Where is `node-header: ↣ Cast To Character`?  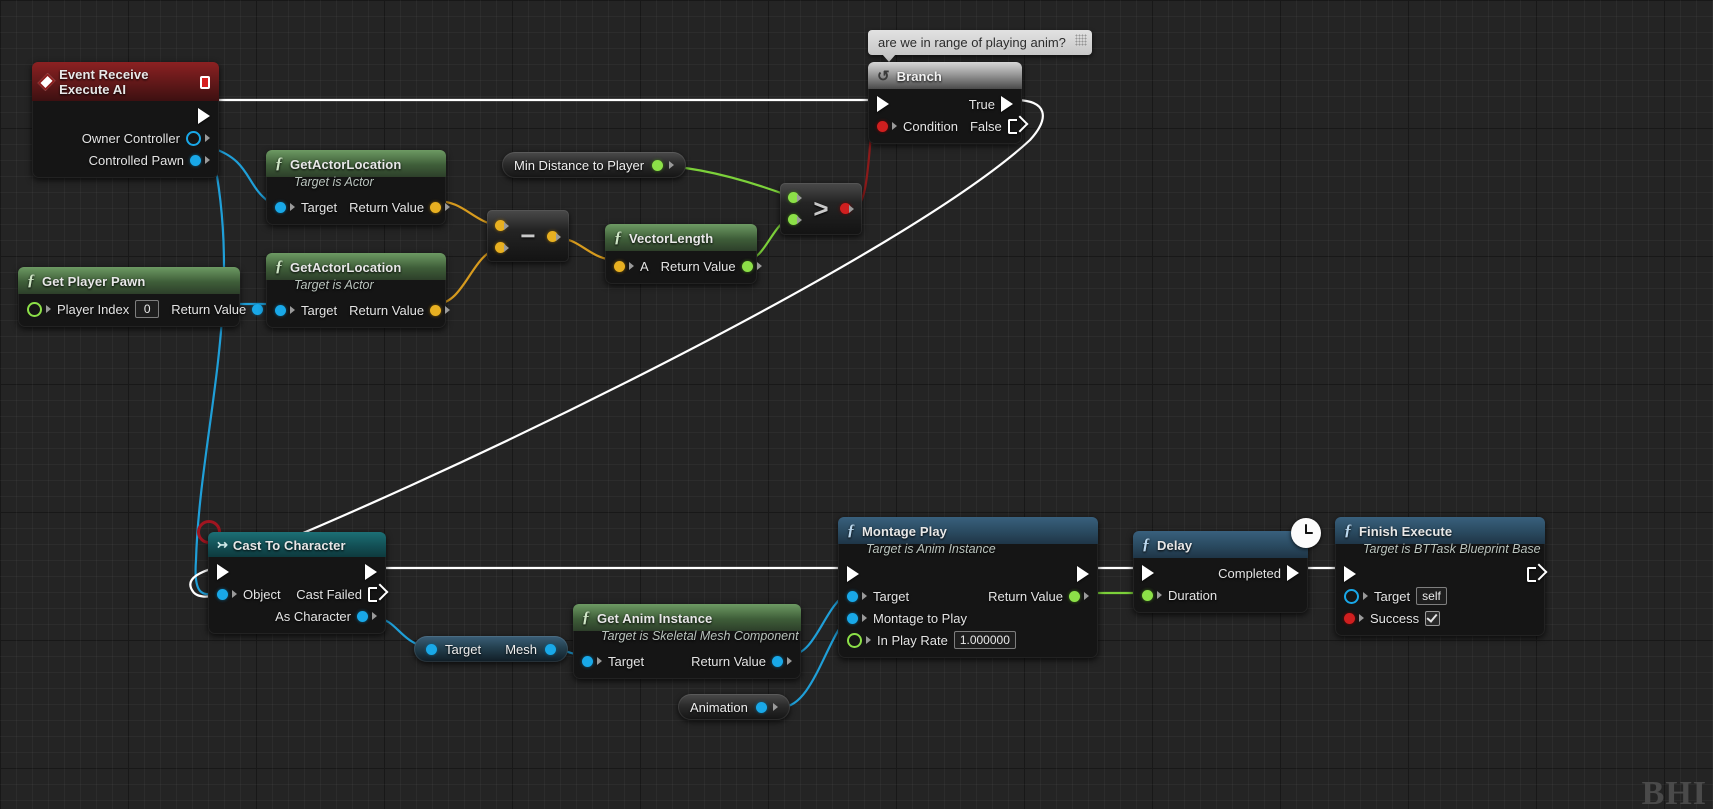 node-header: ↣ Cast To Character is located at coordinates (297, 544).